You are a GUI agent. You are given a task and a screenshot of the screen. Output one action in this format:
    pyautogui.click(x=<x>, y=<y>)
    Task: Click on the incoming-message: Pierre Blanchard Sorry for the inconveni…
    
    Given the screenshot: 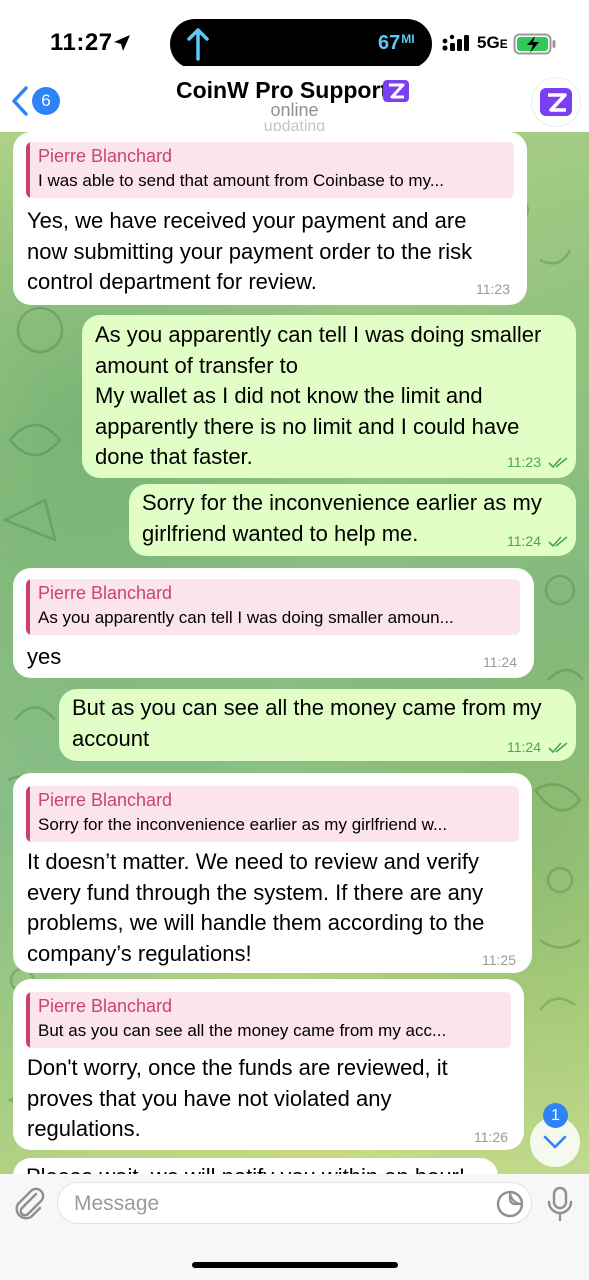 What is the action you would take?
    pyautogui.click(x=272, y=873)
    